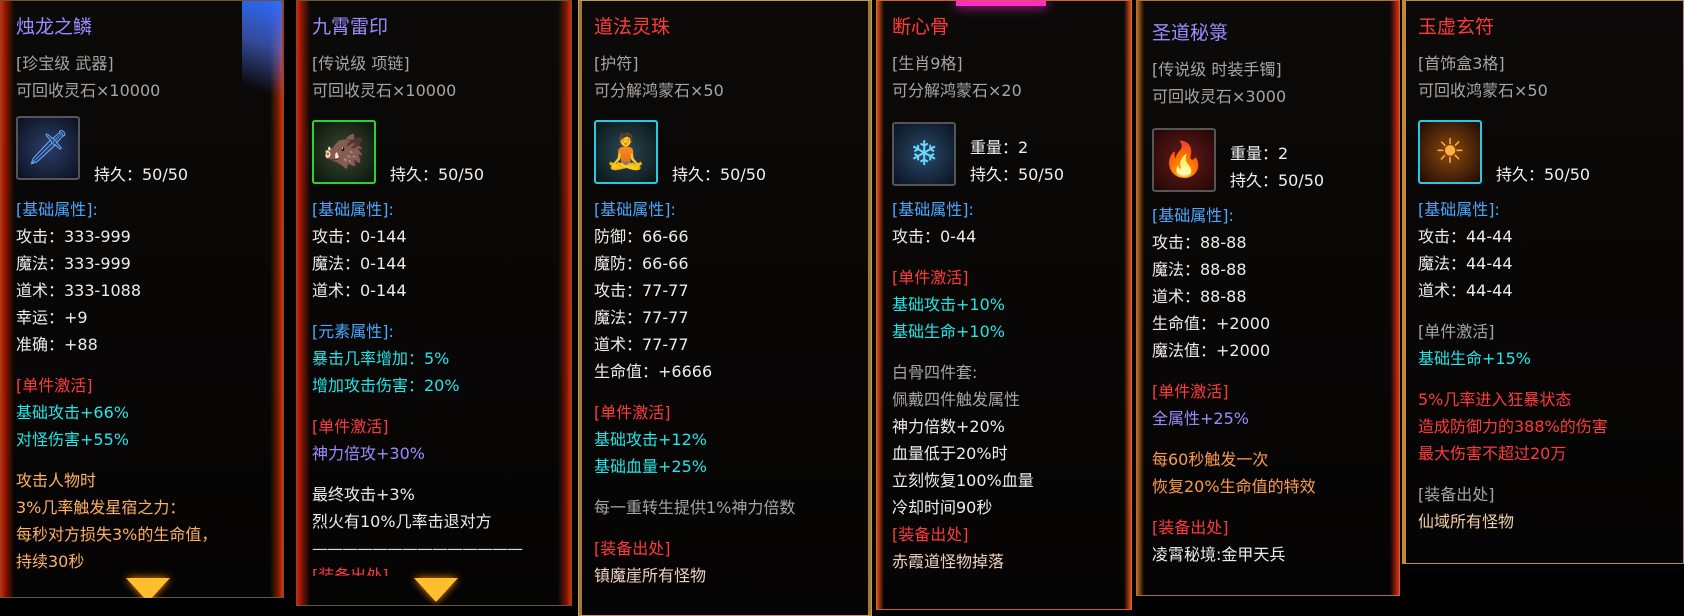 The height and width of the screenshot is (616, 1684). What do you see at coordinates (1217, 69) in the screenshot?
I see `item-type: [传说级 时装手镯]` at bounding box center [1217, 69].